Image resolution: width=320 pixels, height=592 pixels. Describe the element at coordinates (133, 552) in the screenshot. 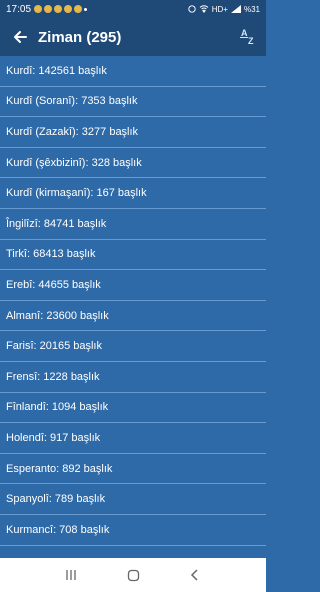

I see `list-item-partial` at that location.